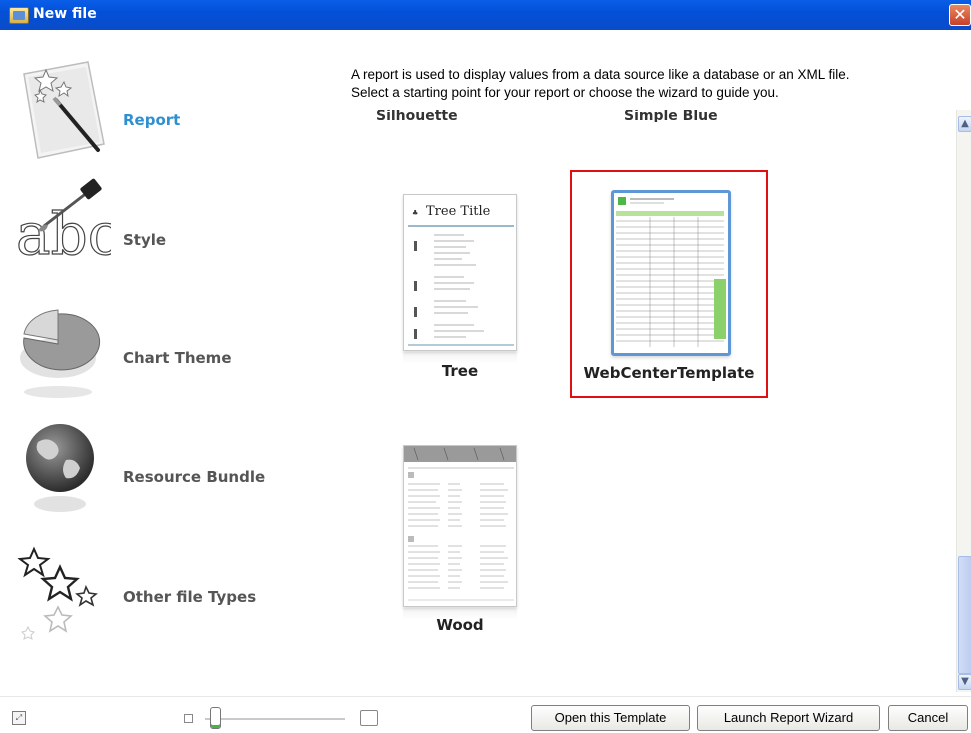  I want to click on chart-theme-icon, so click(60, 353).